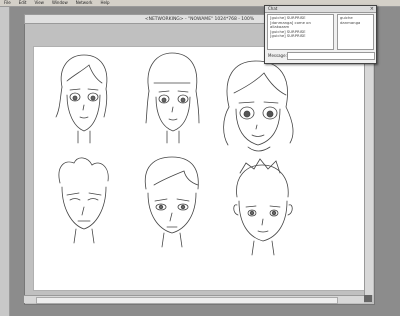 This screenshot has width=400, height=316. I want to click on horizontal-scrollbar, so click(194, 299).